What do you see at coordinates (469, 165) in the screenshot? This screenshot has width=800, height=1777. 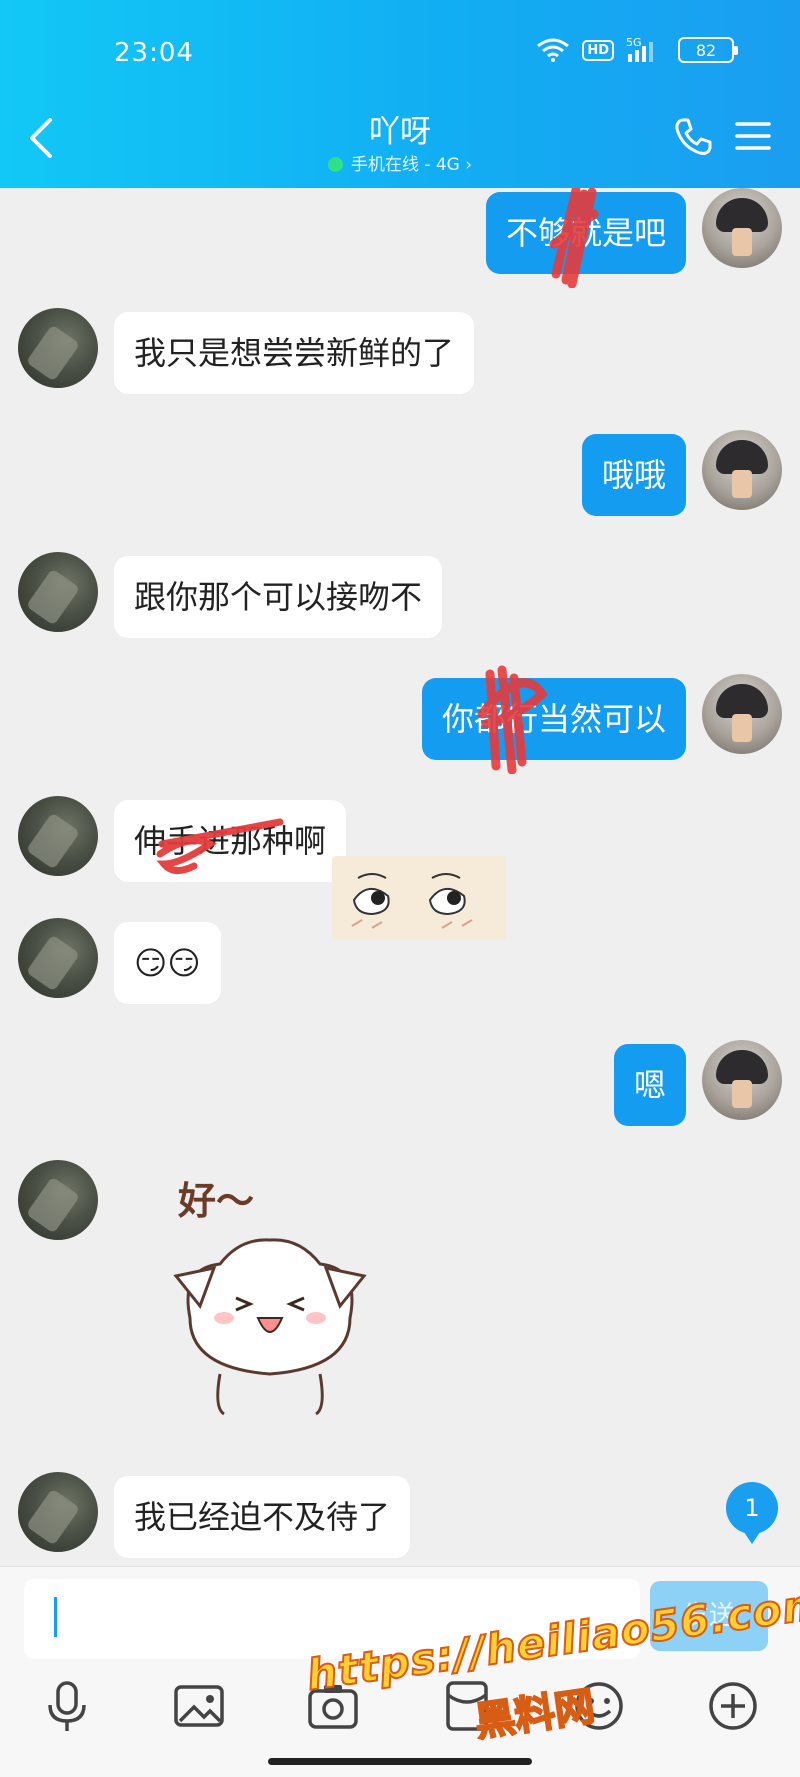 I see `chevron-right-icon: ›` at bounding box center [469, 165].